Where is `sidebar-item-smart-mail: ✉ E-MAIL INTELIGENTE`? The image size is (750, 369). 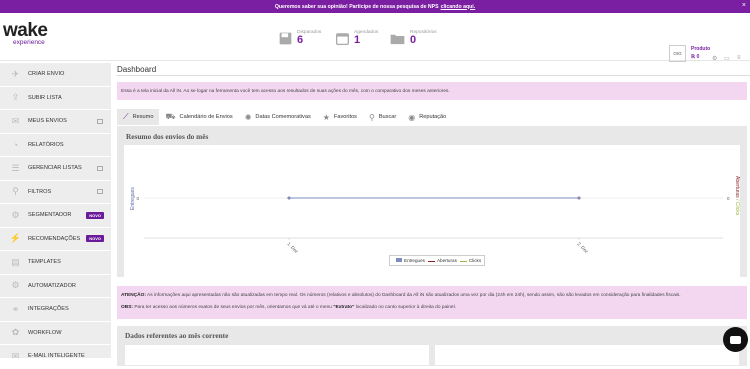
sidebar-item-smart-mail: ✉ E-MAIL INTELIGENTE is located at coordinates (55, 357).